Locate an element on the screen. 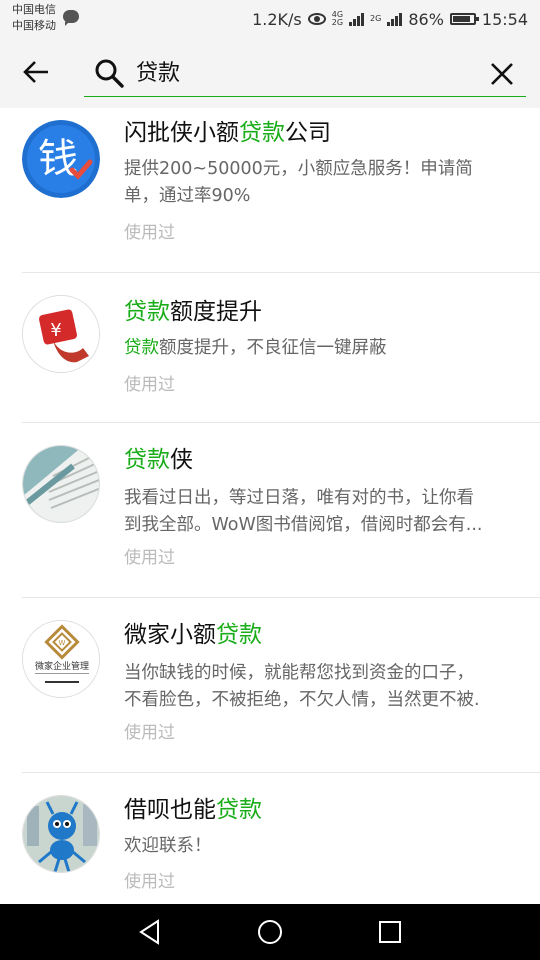 This screenshot has width=540, height=960. network-type-icon: 4G 2G is located at coordinates (337, 19).